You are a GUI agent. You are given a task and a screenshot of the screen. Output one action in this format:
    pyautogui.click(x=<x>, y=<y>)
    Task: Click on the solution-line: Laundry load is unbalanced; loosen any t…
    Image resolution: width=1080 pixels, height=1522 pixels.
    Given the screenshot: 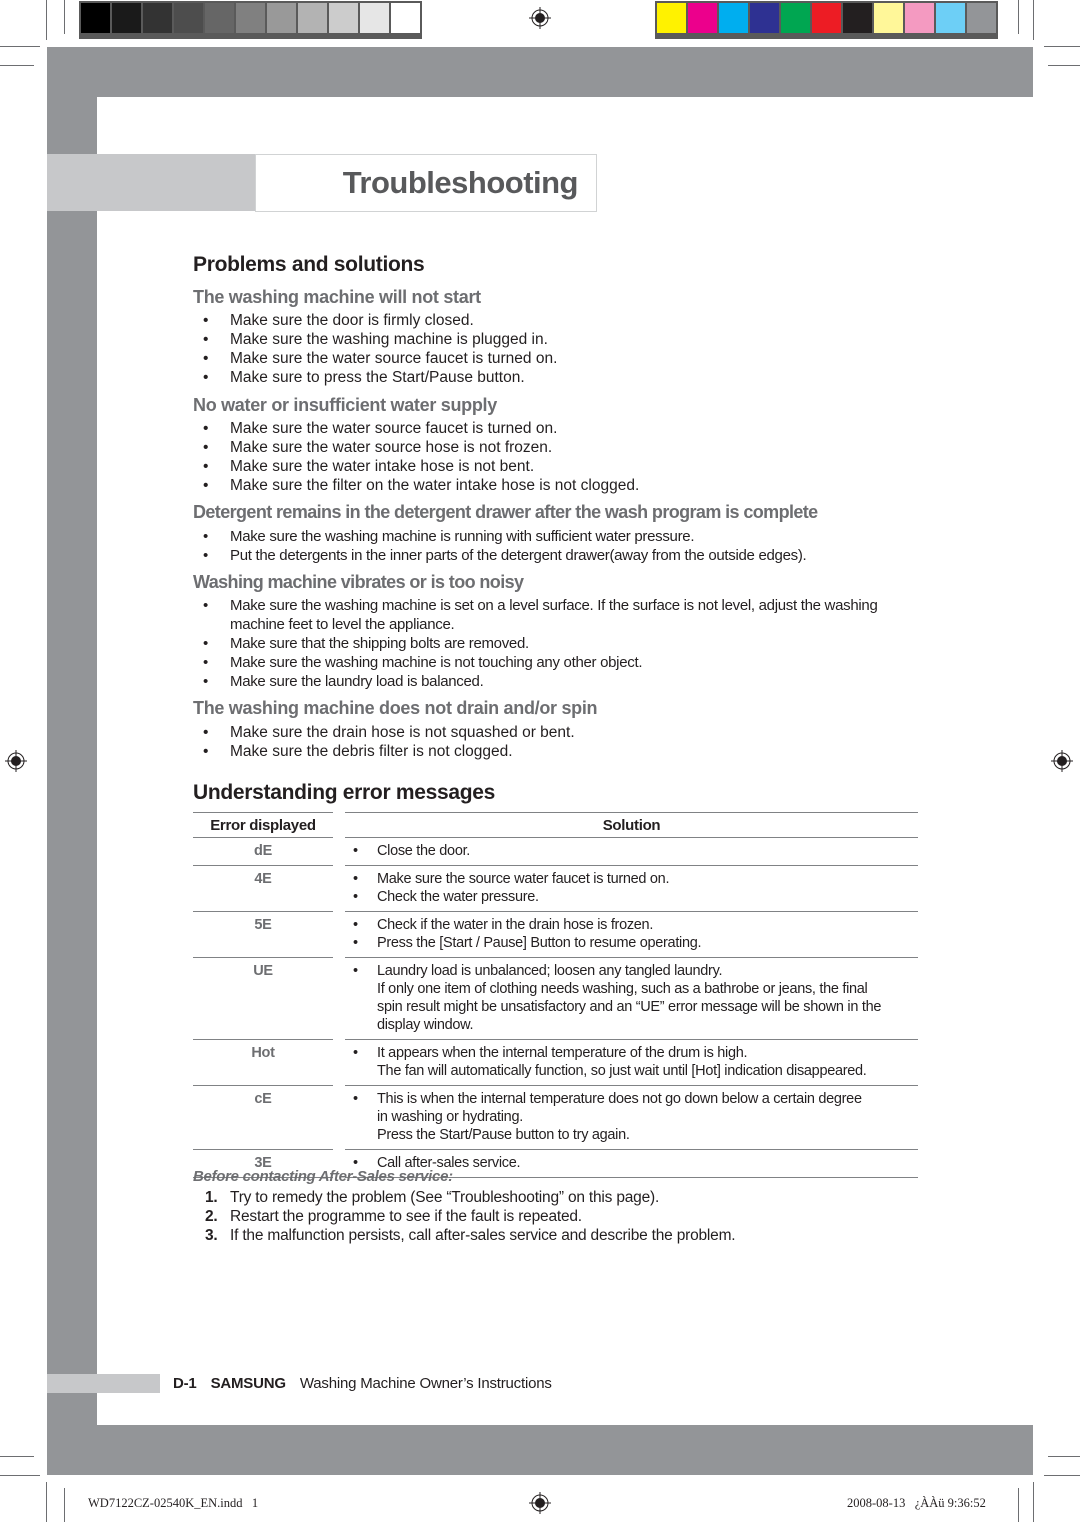 What is the action you would take?
    pyautogui.click(x=631, y=971)
    